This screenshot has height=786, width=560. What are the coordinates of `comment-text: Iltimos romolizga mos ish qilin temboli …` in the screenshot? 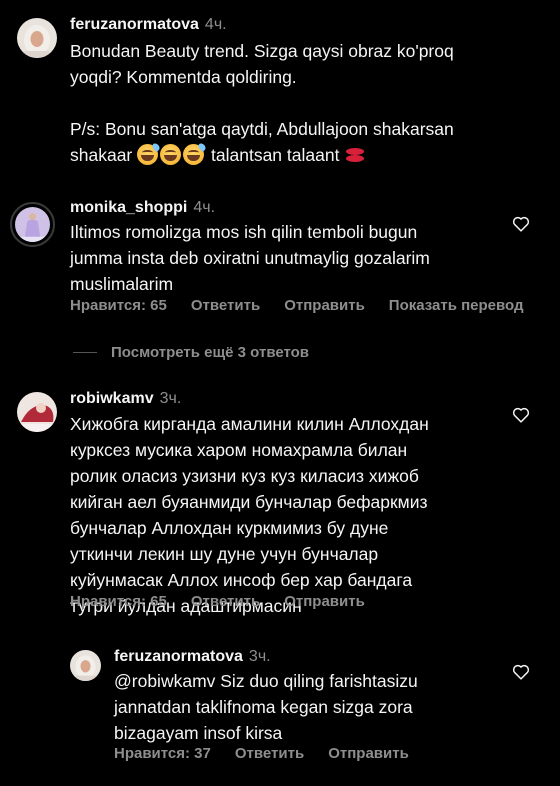 It's located at (250, 258).